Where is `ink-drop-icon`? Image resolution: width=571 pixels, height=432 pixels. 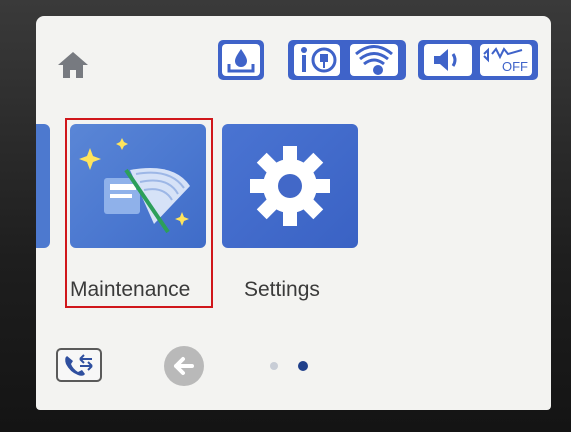 ink-drop-icon is located at coordinates (241, 60).